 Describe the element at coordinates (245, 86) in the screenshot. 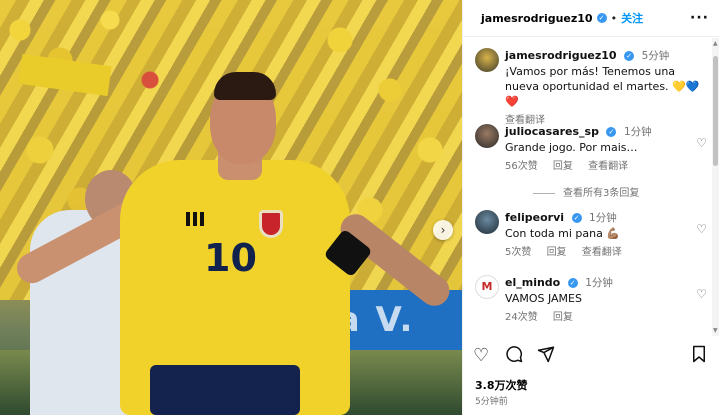

I see `player-hair` at that location.